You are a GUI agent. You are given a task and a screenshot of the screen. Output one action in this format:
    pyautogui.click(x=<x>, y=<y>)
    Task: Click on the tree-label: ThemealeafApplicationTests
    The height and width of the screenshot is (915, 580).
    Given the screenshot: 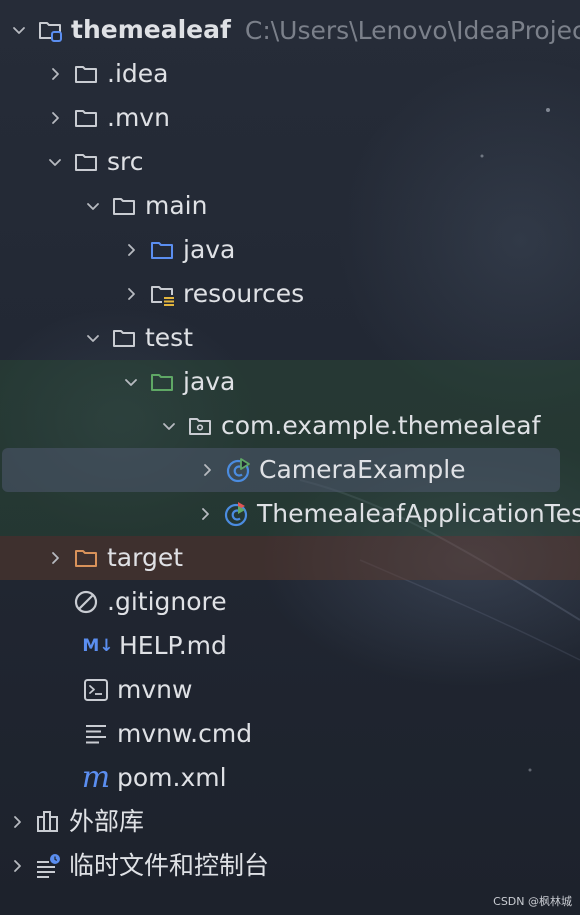 What is the action you would take?
    pyautogui.click(x=418, y=513)
    